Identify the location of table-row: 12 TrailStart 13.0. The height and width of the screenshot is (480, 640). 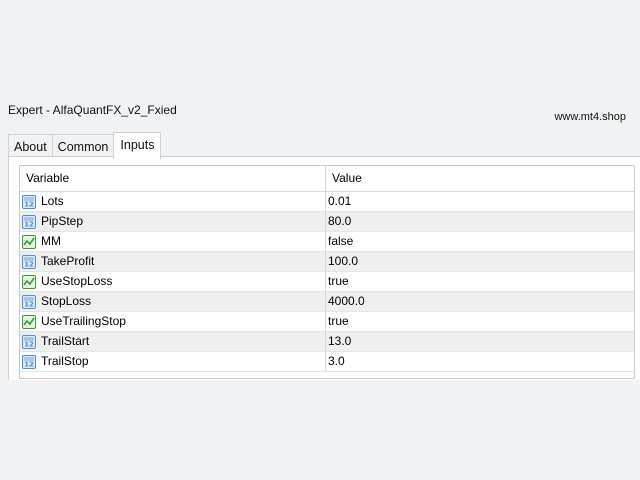
(327, 342).